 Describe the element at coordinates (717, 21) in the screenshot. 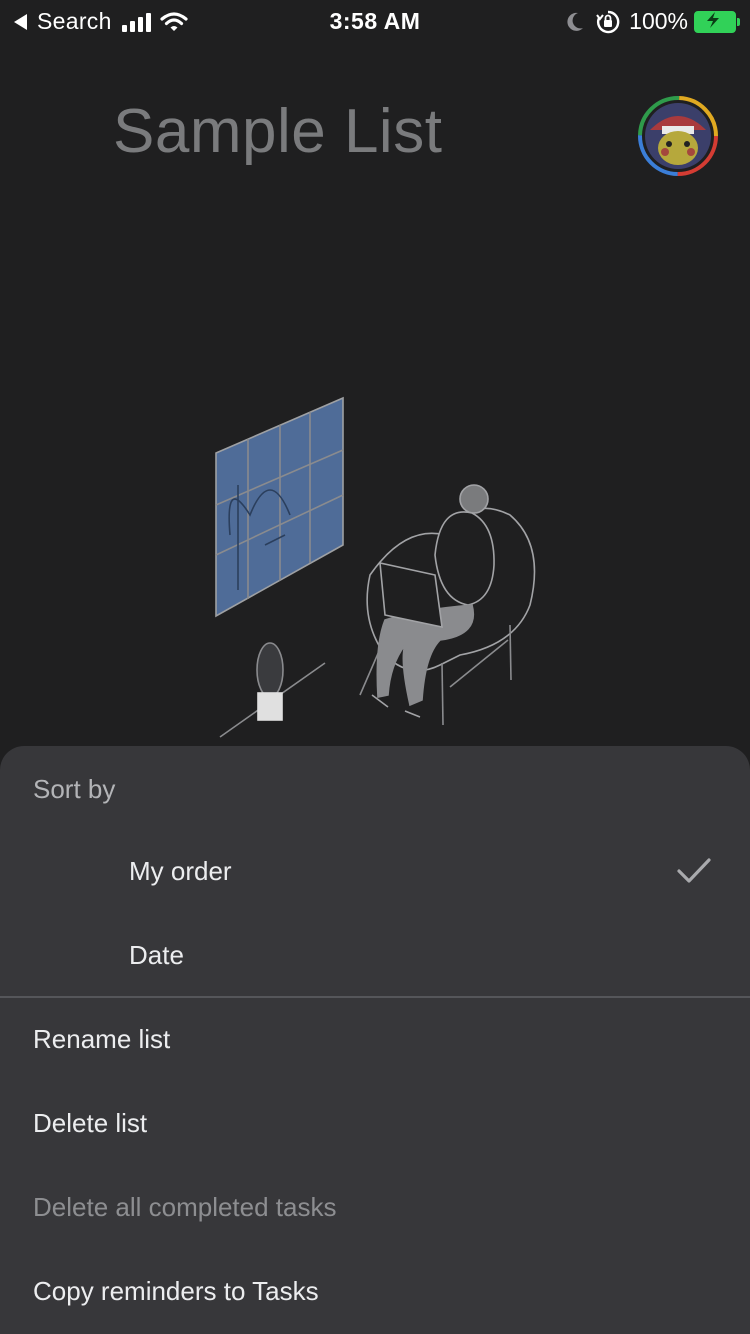

I see `battery-charging-icon` at that location.